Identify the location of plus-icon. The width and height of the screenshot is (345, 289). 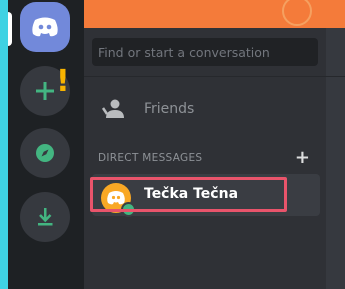
(45, 91).